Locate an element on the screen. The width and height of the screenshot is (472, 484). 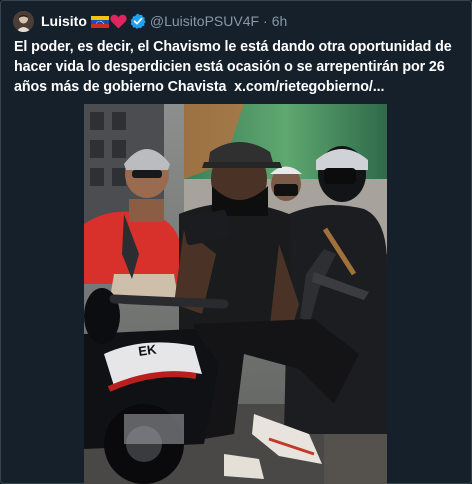
tweet-header: Luisito @LuisitoPSUV4F · 6h is located at coordinates (150, 21).